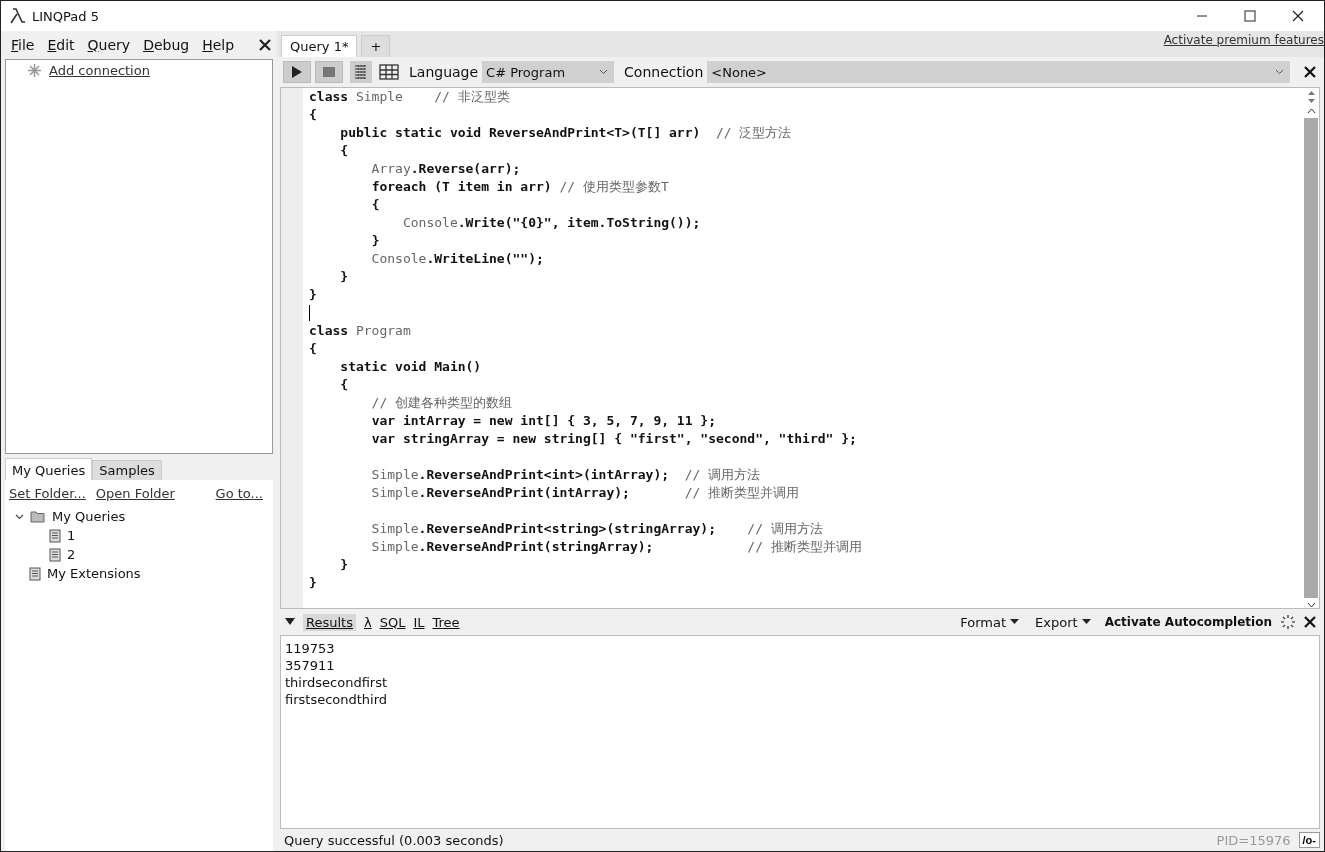  What do you see at coordinates (543, 421) in the screenshot?
I see `code-line: var intArray = new int[] { 3, 5, 7, 9, 11 };` at bounding box center [543, 421].